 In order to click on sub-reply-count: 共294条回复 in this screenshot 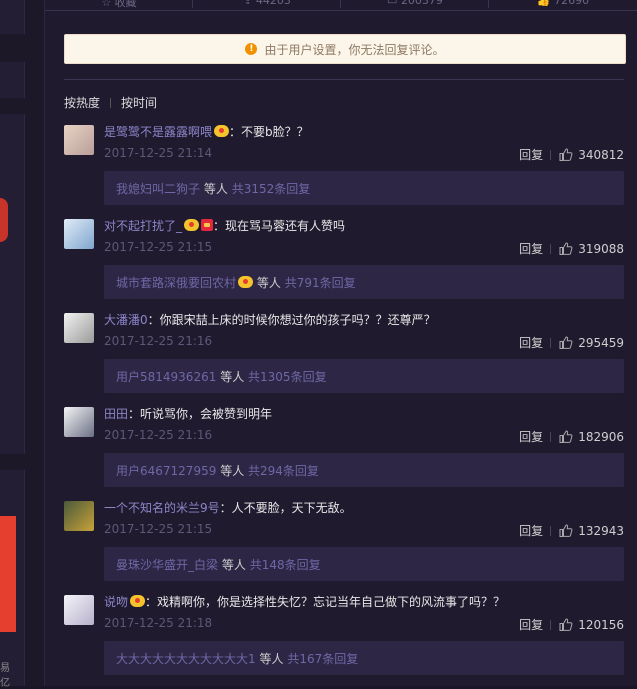, I will do `click(283, 470)`.